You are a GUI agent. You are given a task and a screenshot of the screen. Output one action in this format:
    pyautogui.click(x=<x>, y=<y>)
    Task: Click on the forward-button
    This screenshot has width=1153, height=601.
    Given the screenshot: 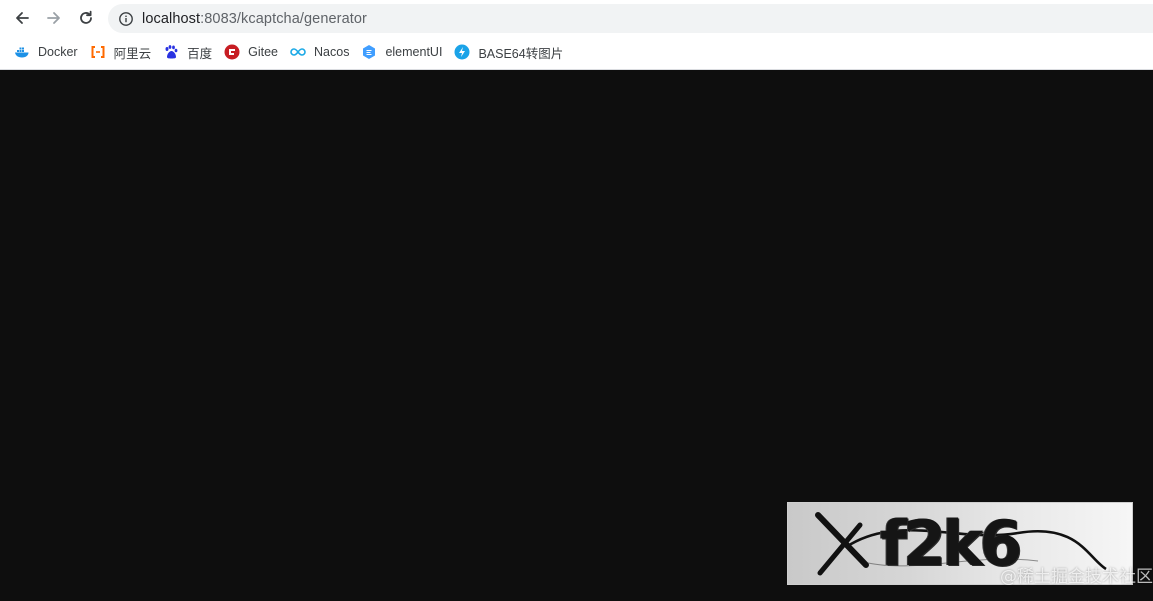 What is the action you would take?
    pyautogui.click(x=54, y=18)
    